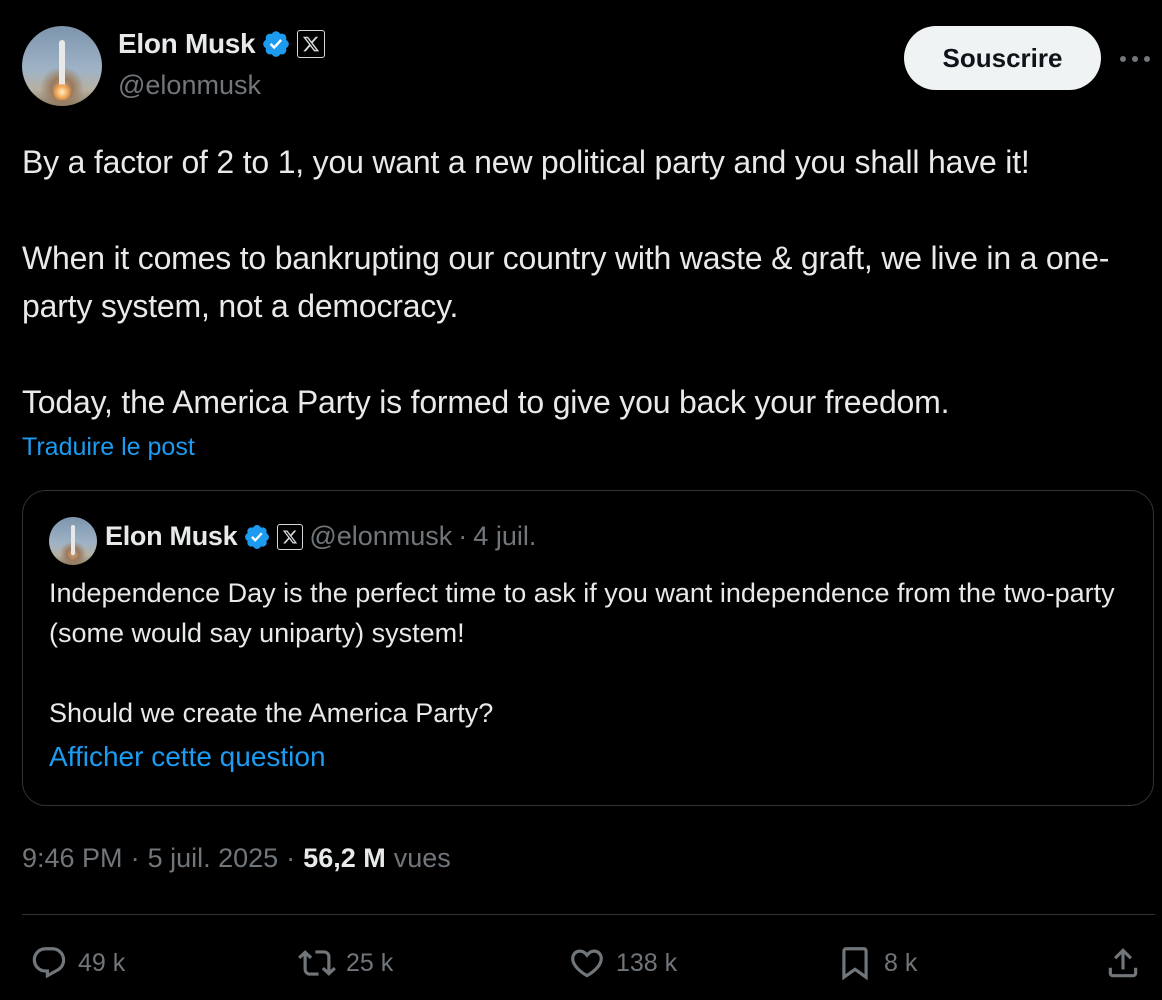 The height and width of the screenshot is (1000, 1162). What do you see at coordinates (189, 85) in the screenshot?
I see `author-handle: @elonmusk` at bounding box center [189, 85].